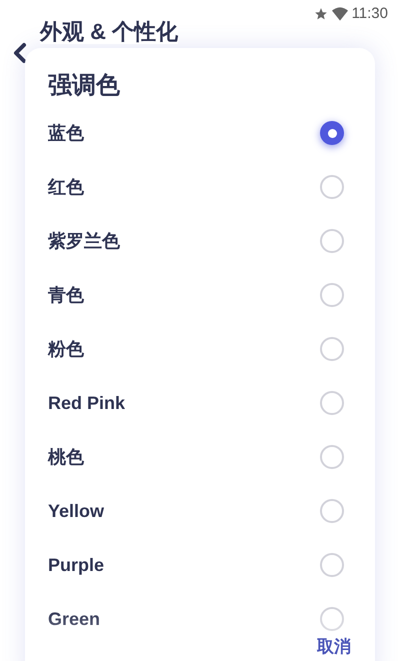 This screenshot has width=400, height=661. What do you see at coordinates (74, 619) in the screenshot?
I see `option-label: Green` at bounding box center [74, 619].